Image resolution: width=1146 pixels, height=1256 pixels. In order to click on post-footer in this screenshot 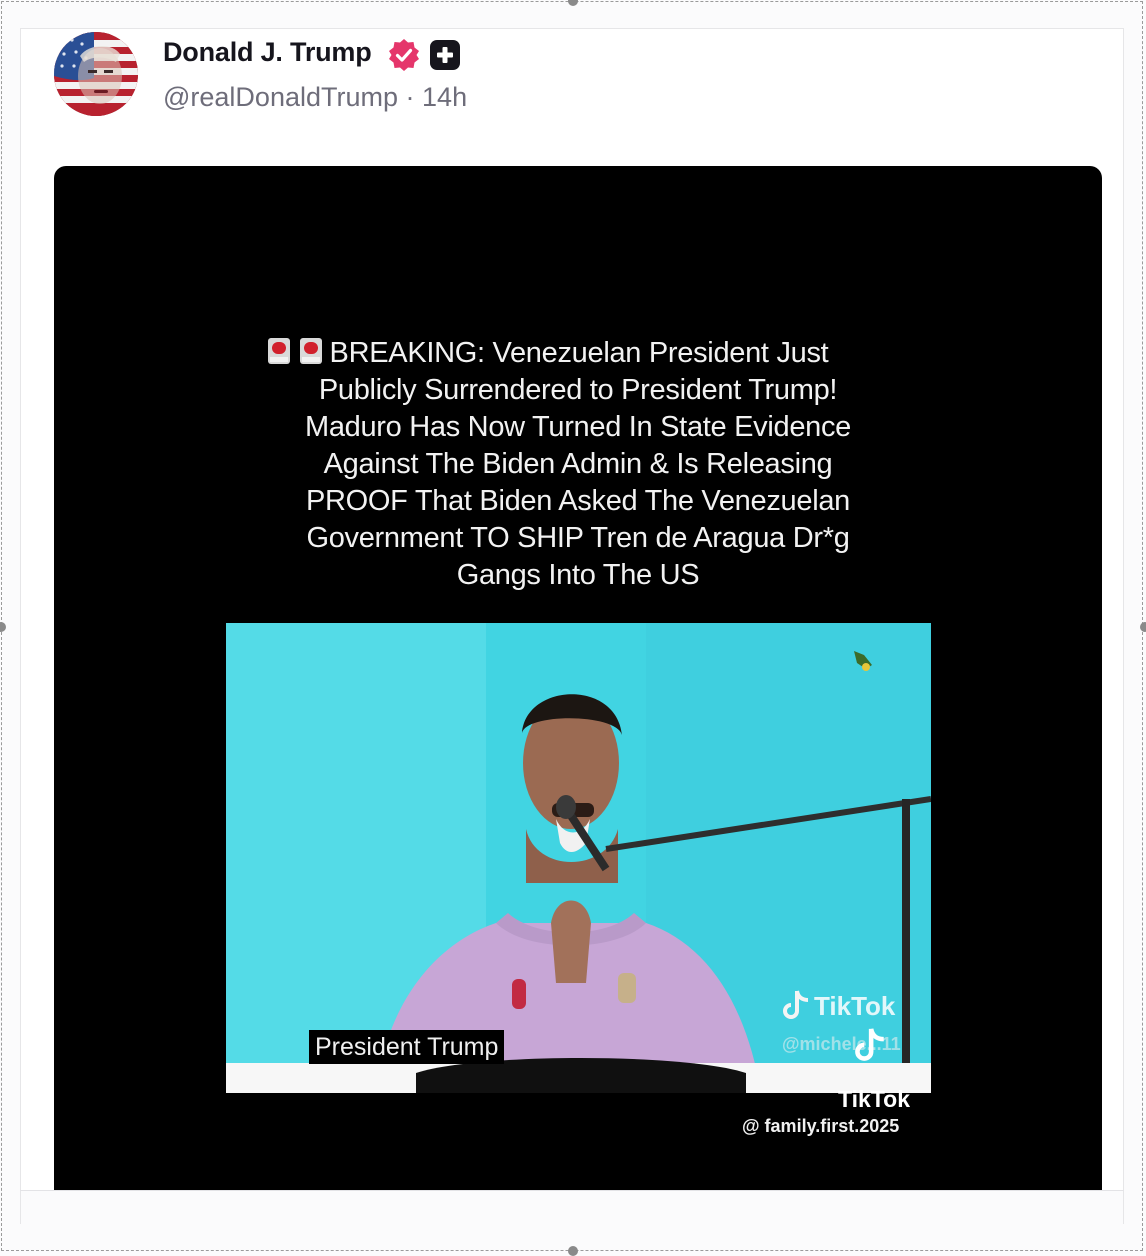, I will do `click(572, 1207)`.